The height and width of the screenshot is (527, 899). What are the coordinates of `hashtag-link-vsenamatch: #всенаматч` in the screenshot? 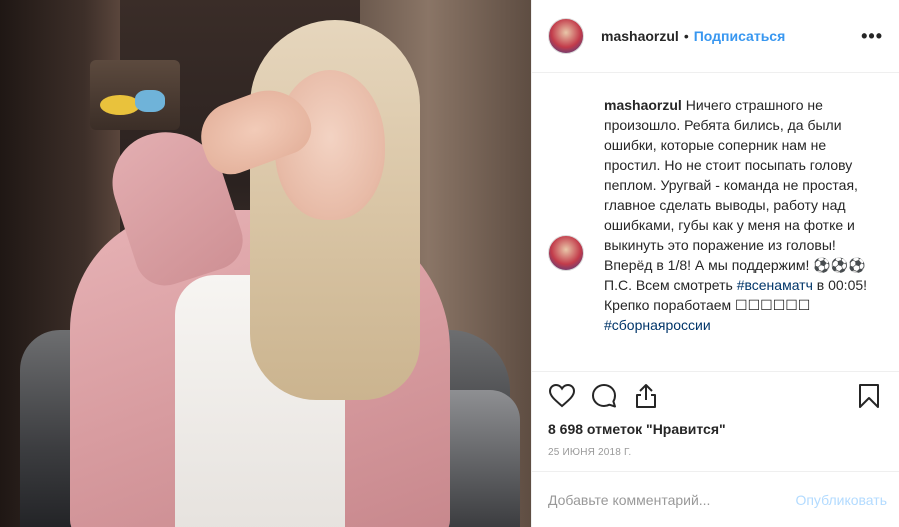 It's located at (775, 285).